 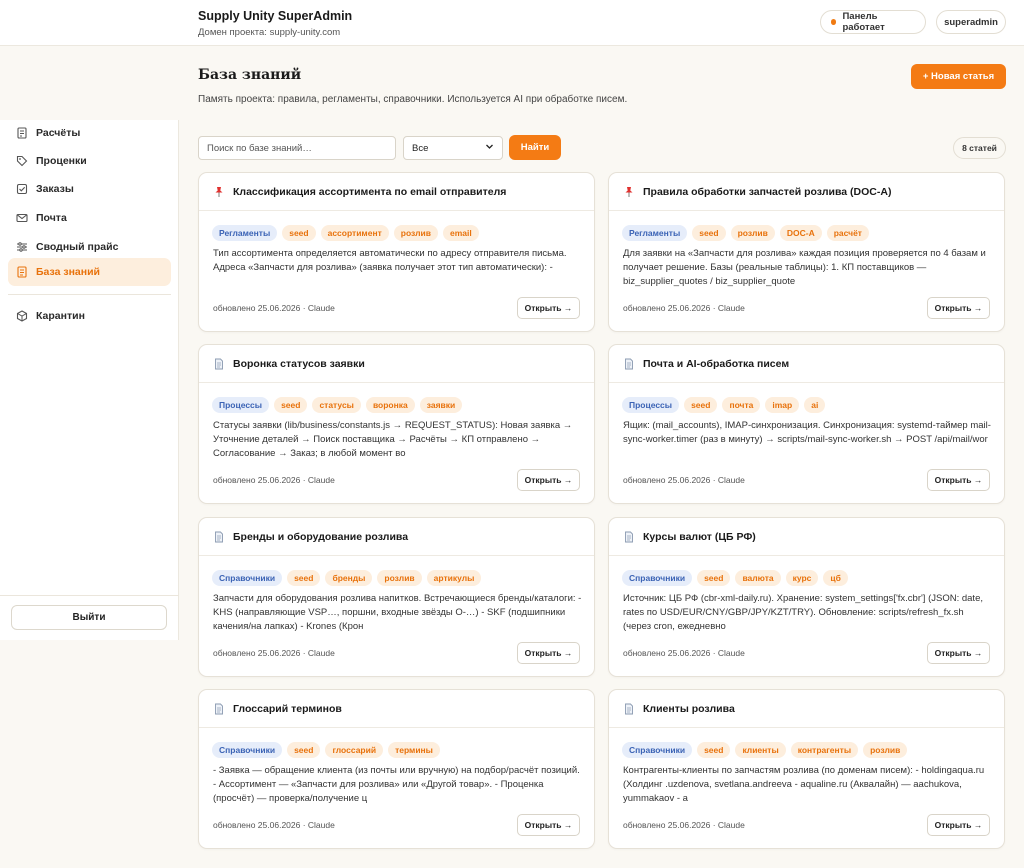 What do you see at coordinates (863, 22) in the screenshot?
I see `status-label: Панель работает` at bounding box center [863, 22].